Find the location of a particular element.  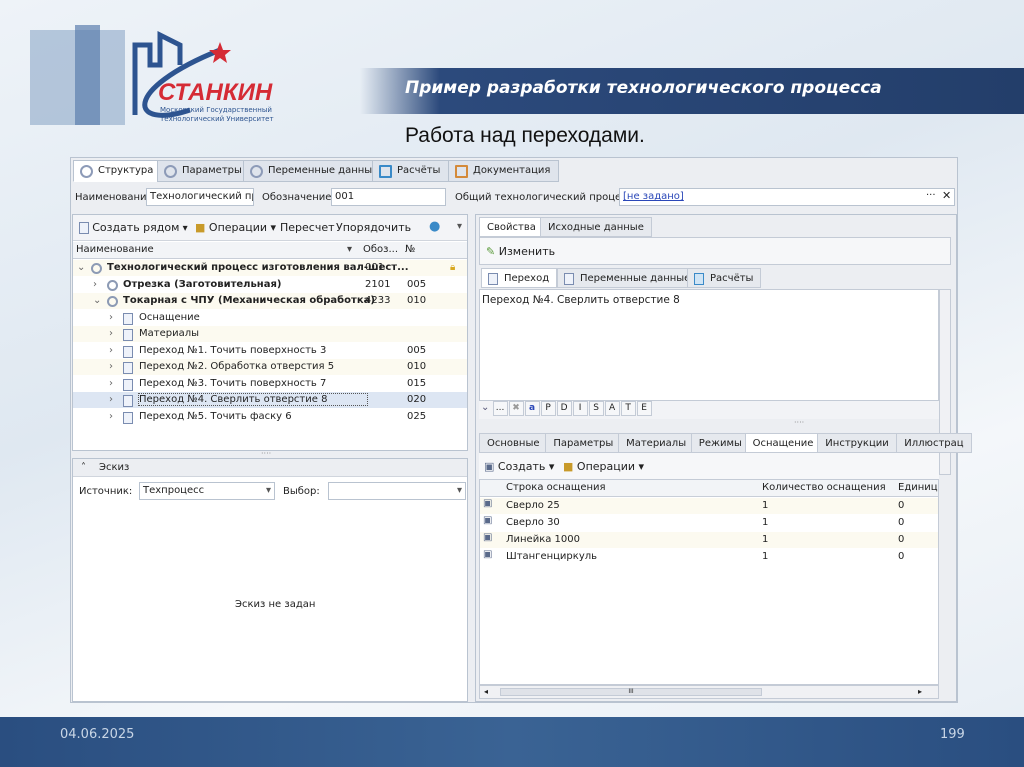

bottom-tab: Инструкции is located at coordinates (857, 443).